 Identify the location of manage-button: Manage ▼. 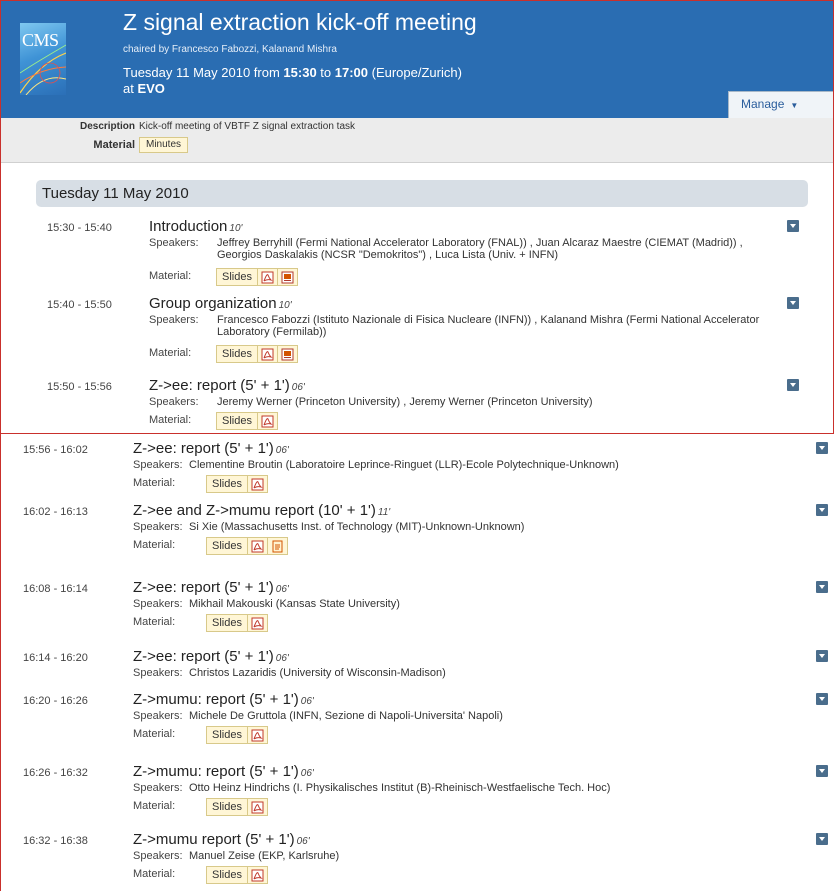
(781, 105).